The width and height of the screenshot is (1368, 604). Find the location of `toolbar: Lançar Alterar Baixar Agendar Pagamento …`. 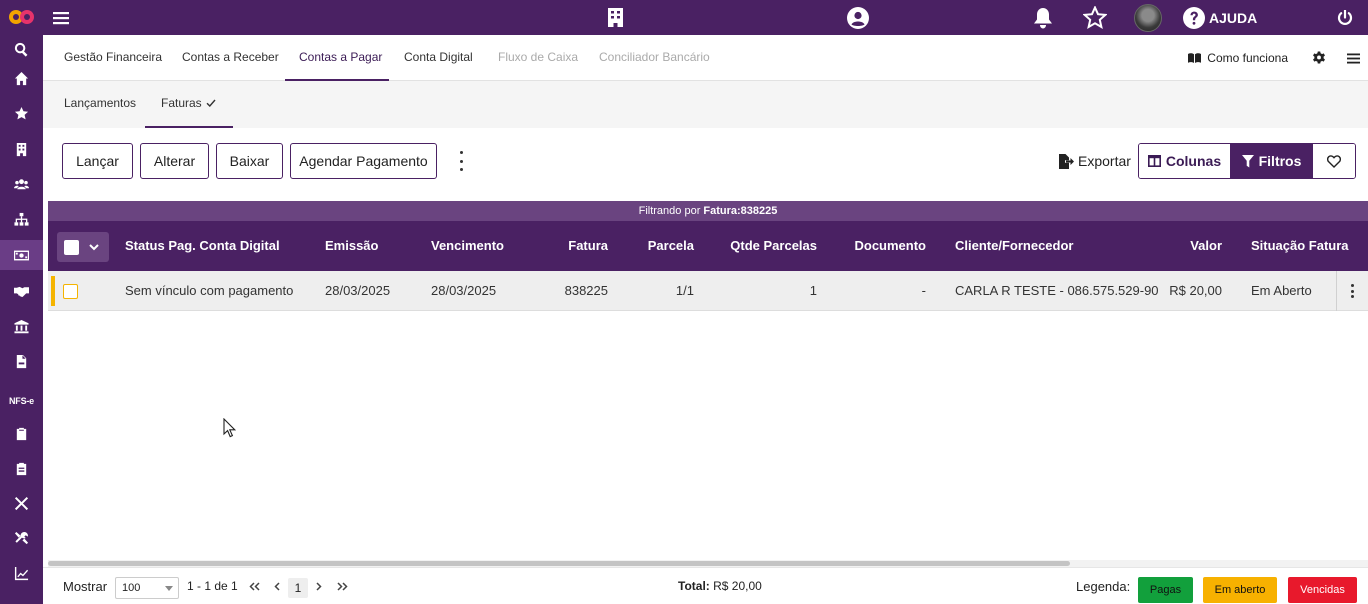

toolbar: Lançar Alterar Baixar Agendar Pagamento … is located at coordinates (705, 164).